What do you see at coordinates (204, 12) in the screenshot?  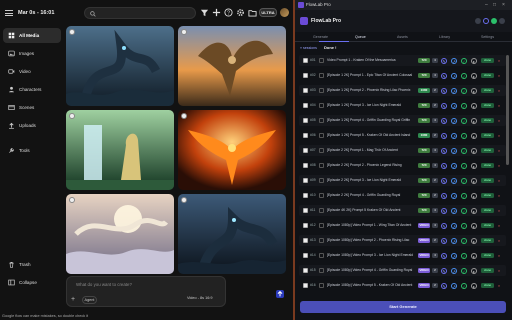 I see `filter-icon` at bounding box center [204, 12].